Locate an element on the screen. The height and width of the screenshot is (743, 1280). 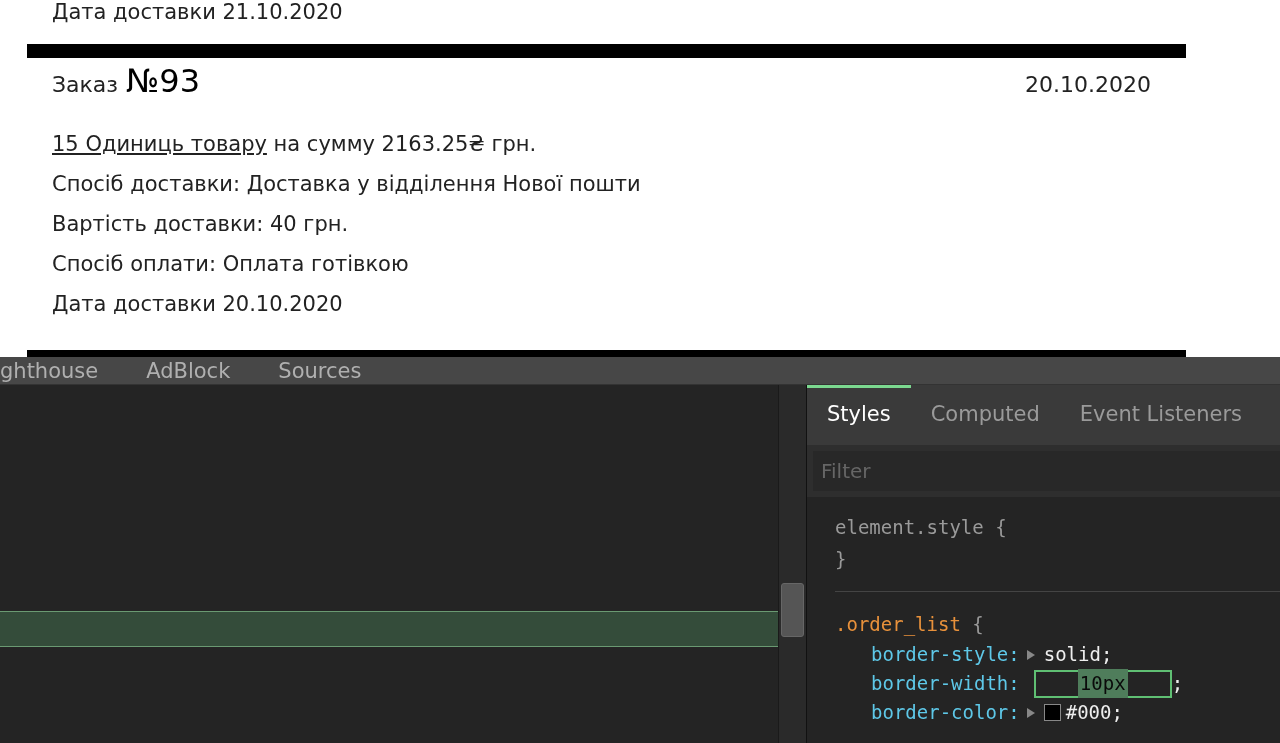
devtools-tab: AdBlock is located at coordinates (188, 370).